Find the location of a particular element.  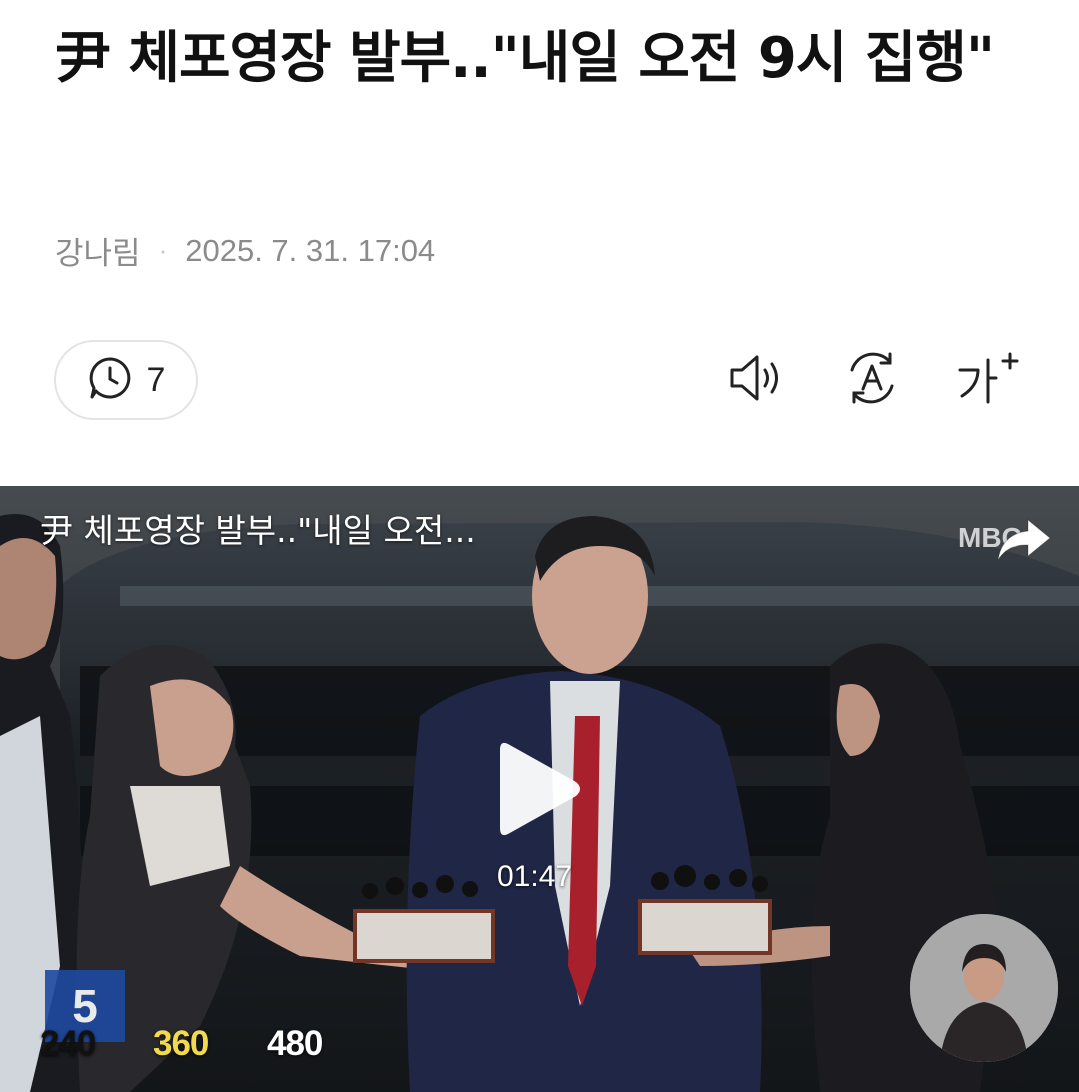

article-byline: 강나림 · 2025. 7. 31. 17:04 is located at coordinates (245, 250).